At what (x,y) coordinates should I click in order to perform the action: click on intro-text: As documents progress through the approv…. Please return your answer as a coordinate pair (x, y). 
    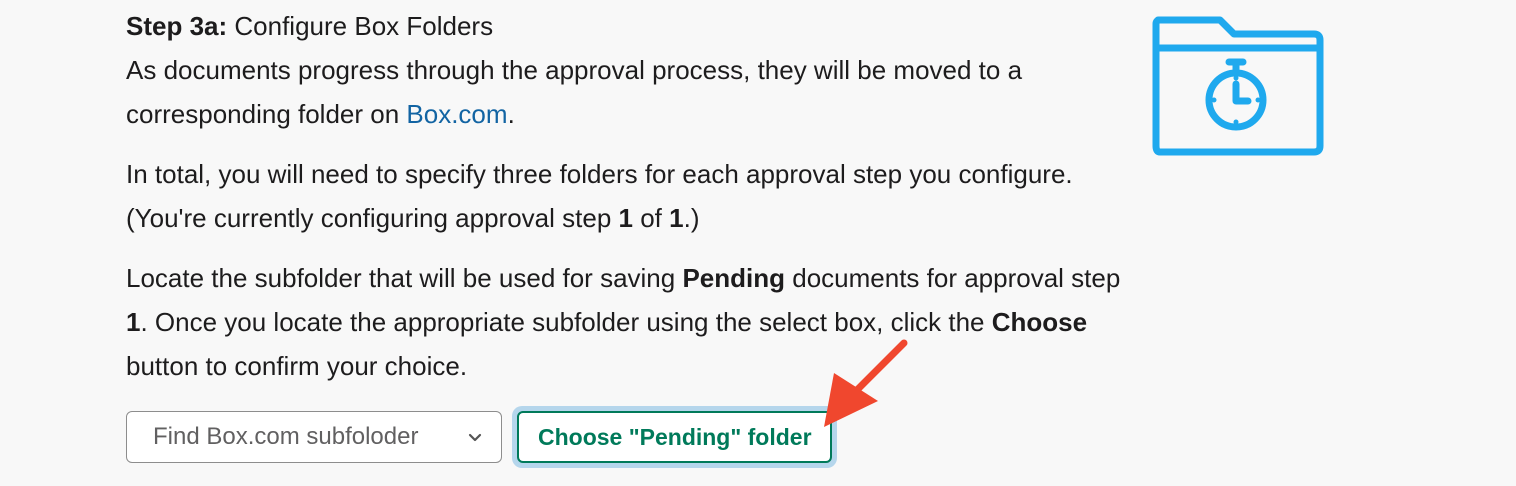
    Looking at the image, I should click on (574, 92).